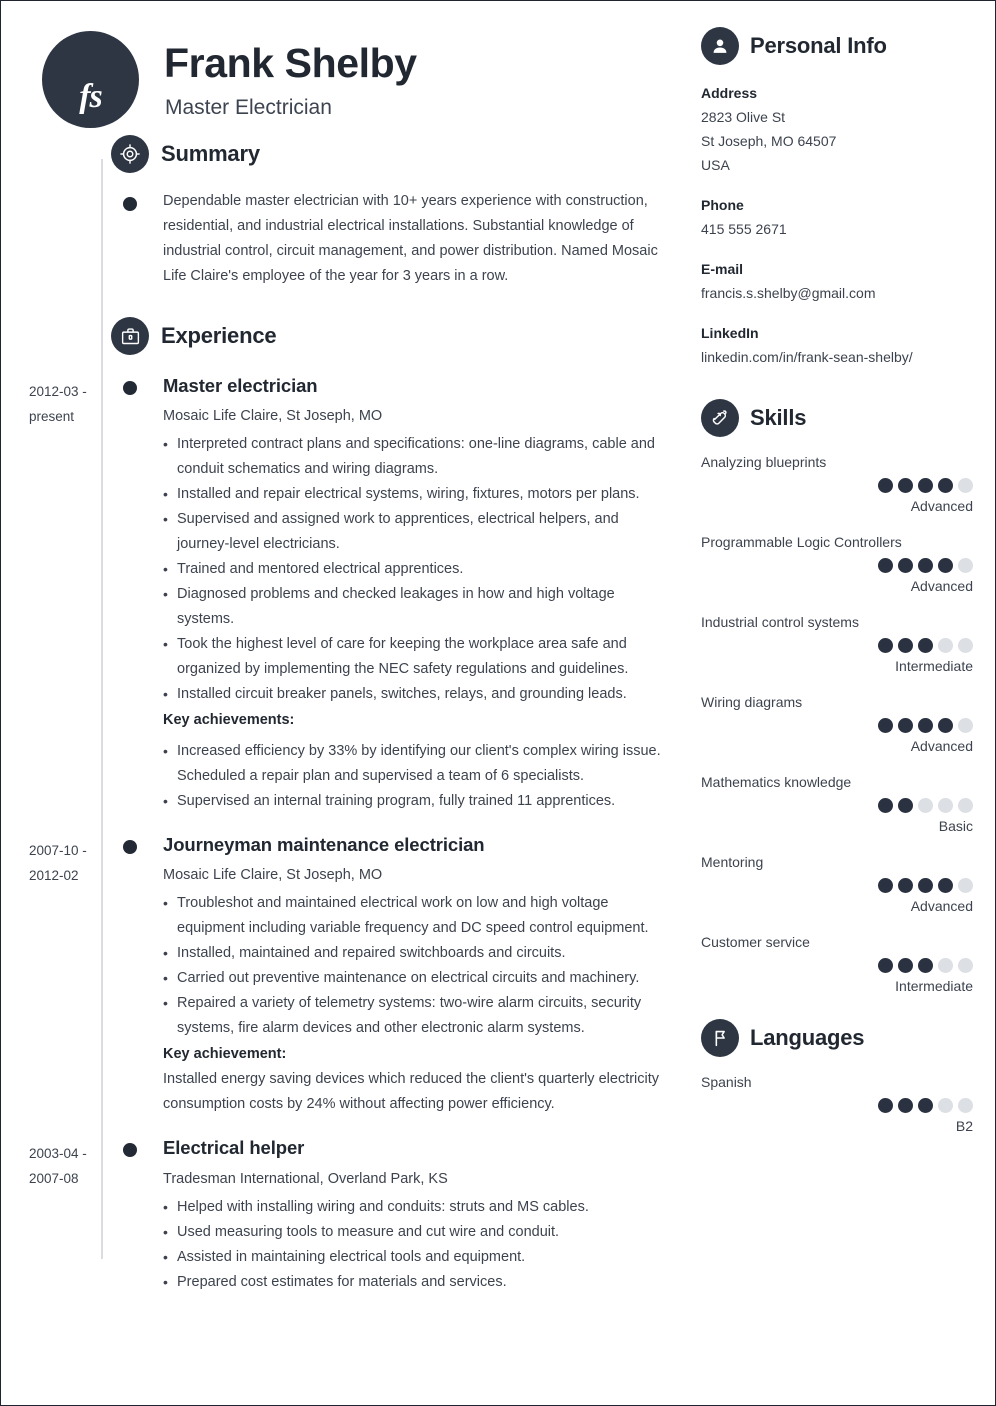  I want to click on skill-item: Mentoring Advanced, so click(837, 884).